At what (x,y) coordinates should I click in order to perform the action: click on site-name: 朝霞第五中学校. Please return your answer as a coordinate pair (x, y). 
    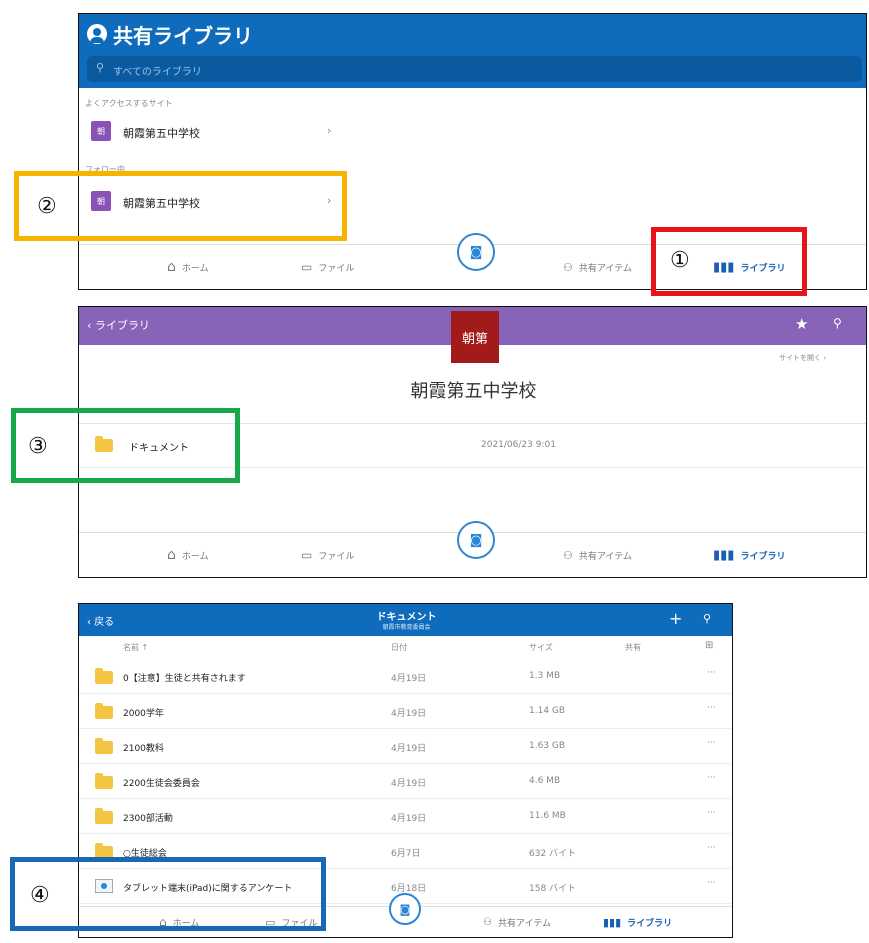
    Looking at the image, I should click on (161, 133).